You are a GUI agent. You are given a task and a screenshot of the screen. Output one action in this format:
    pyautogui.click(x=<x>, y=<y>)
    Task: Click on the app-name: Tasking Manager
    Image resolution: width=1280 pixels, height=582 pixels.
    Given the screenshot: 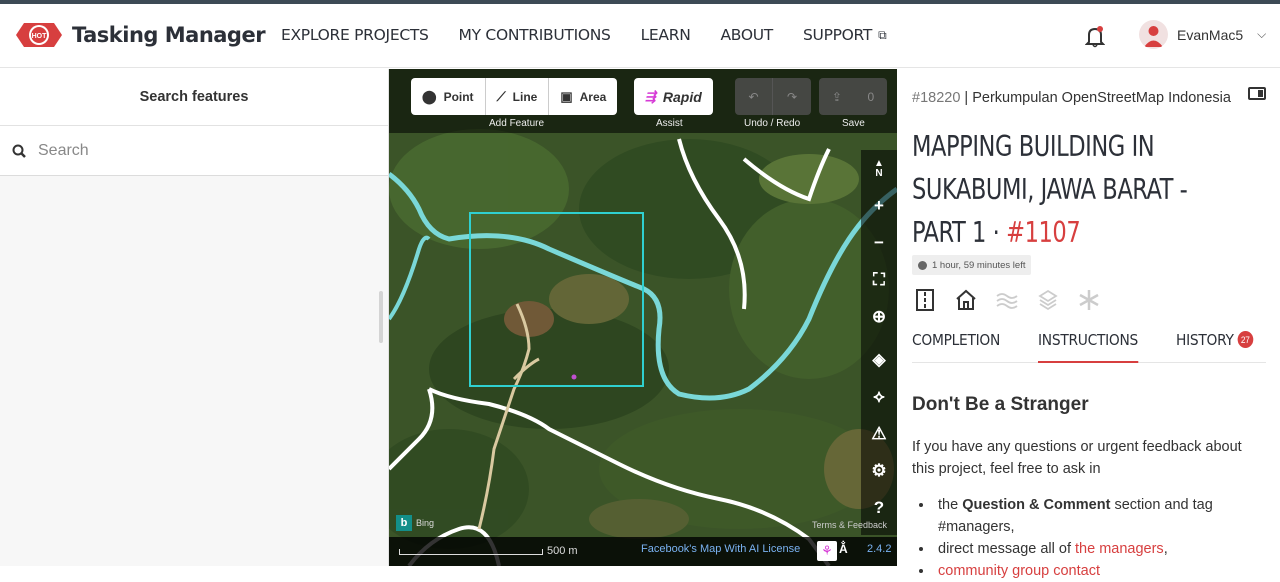 What is the action you would take?
    pyautogui.click(x=169, y=35)
    